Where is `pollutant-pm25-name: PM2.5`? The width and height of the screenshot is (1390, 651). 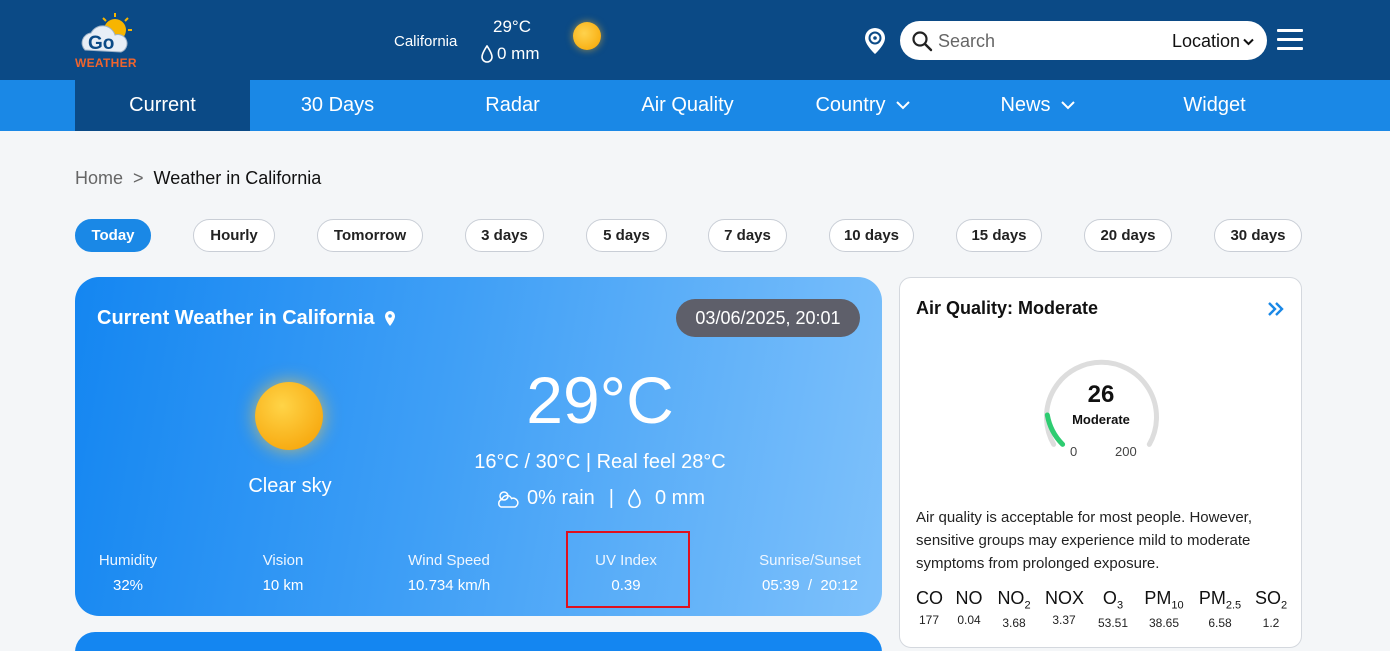
pollutant-pm25-name: PM2.5 is located at coordinates (1220, 600).